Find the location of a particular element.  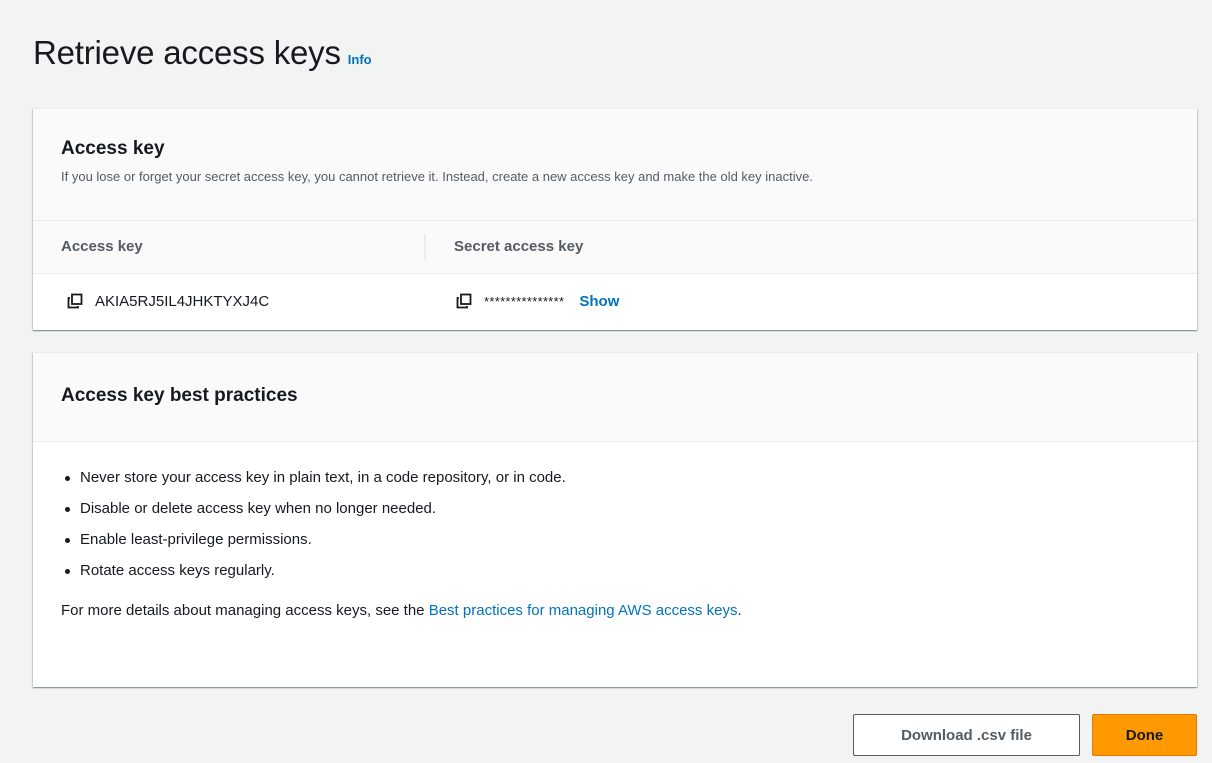

access-key-value: AKIA5RJ5IL4JHKTYXJ4C is located at coordinates (182, 301).